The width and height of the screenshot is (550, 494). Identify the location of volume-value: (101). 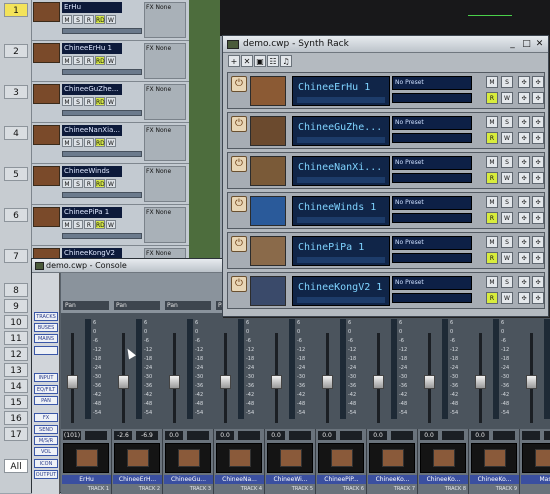
(72, 435).